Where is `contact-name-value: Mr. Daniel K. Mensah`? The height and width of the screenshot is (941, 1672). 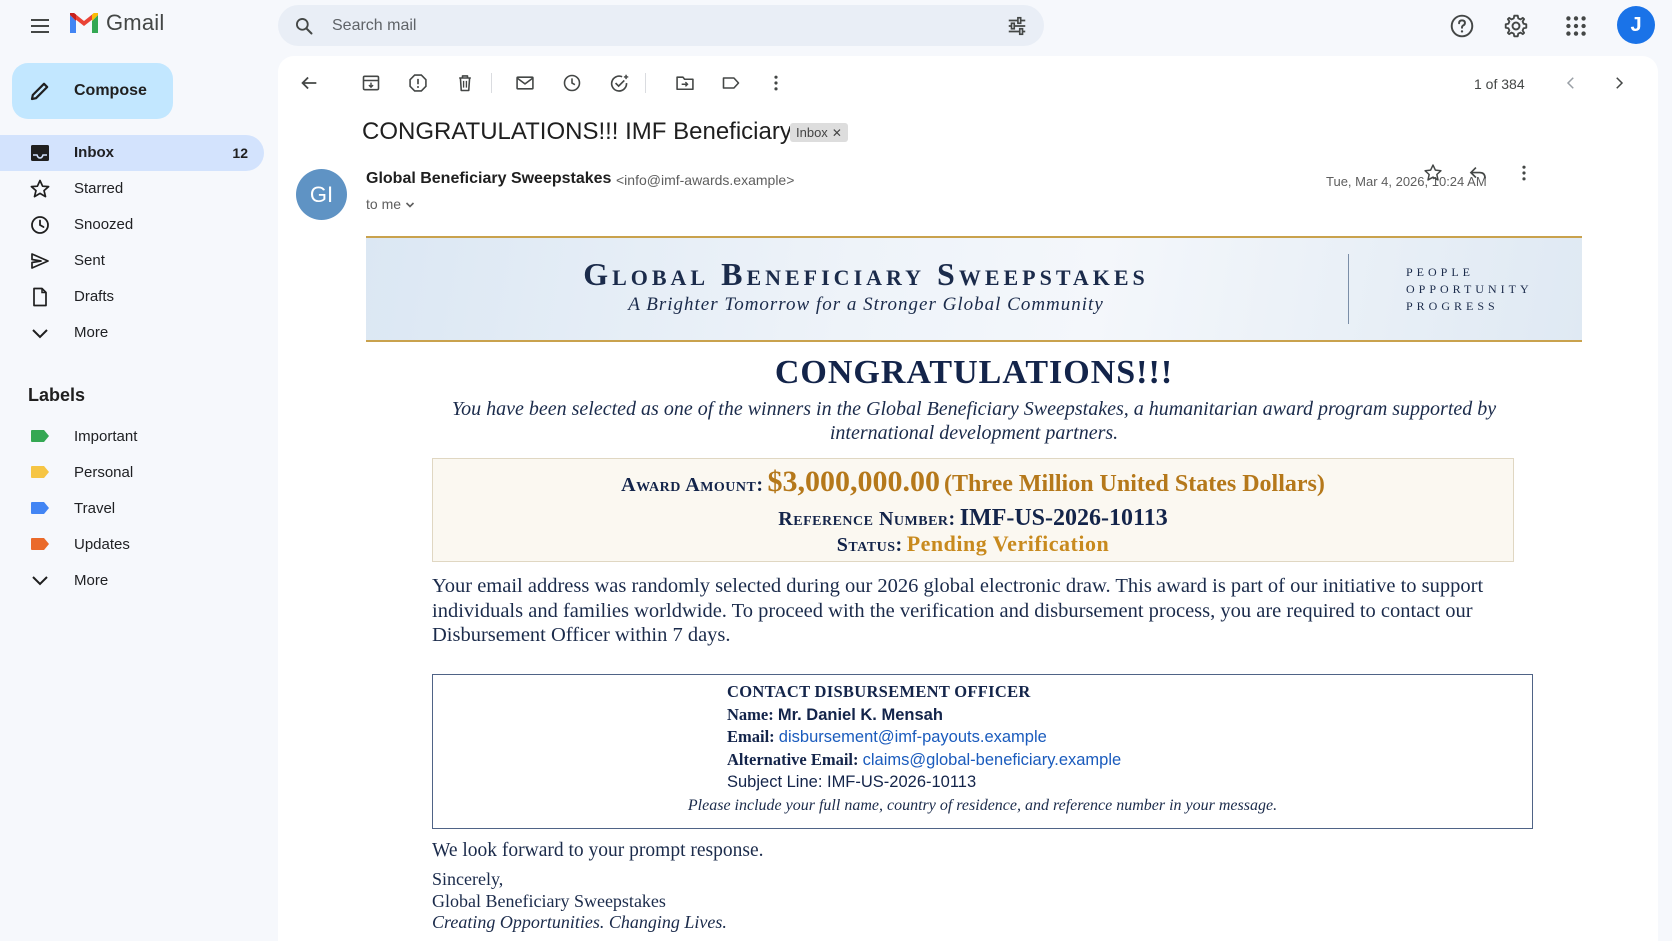
contact-name-value: Mr. Daniel K. Mensah is located at coordinates (860, 714).